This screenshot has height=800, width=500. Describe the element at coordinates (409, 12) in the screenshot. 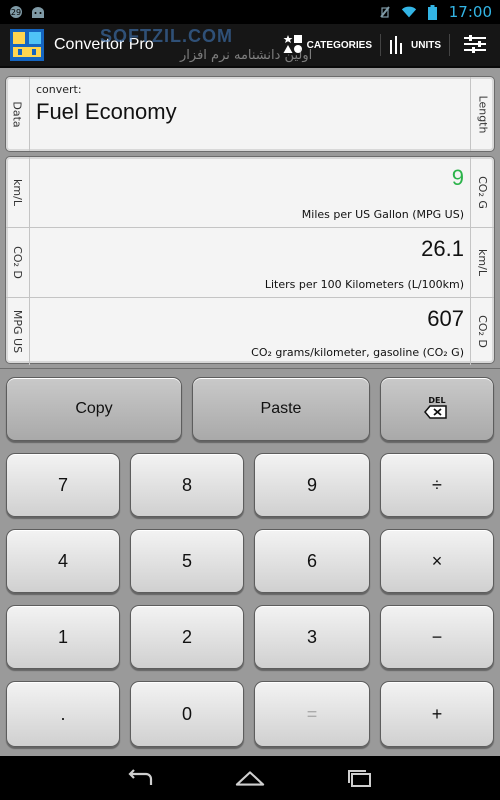

I see `wifi-icon` at that location.